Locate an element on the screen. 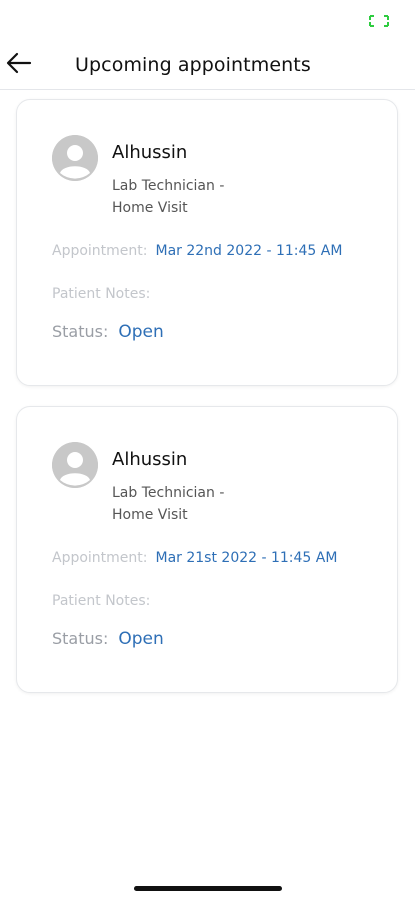 The width and height of the screenshot is (415, 900). back-button is located at coordinates (19, 63).